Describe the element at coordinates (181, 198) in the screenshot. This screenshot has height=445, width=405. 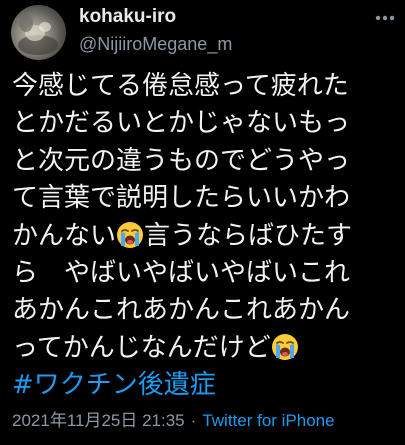
I see `tweet-text-line: て言葉で説明したらいいかわ` at that location.